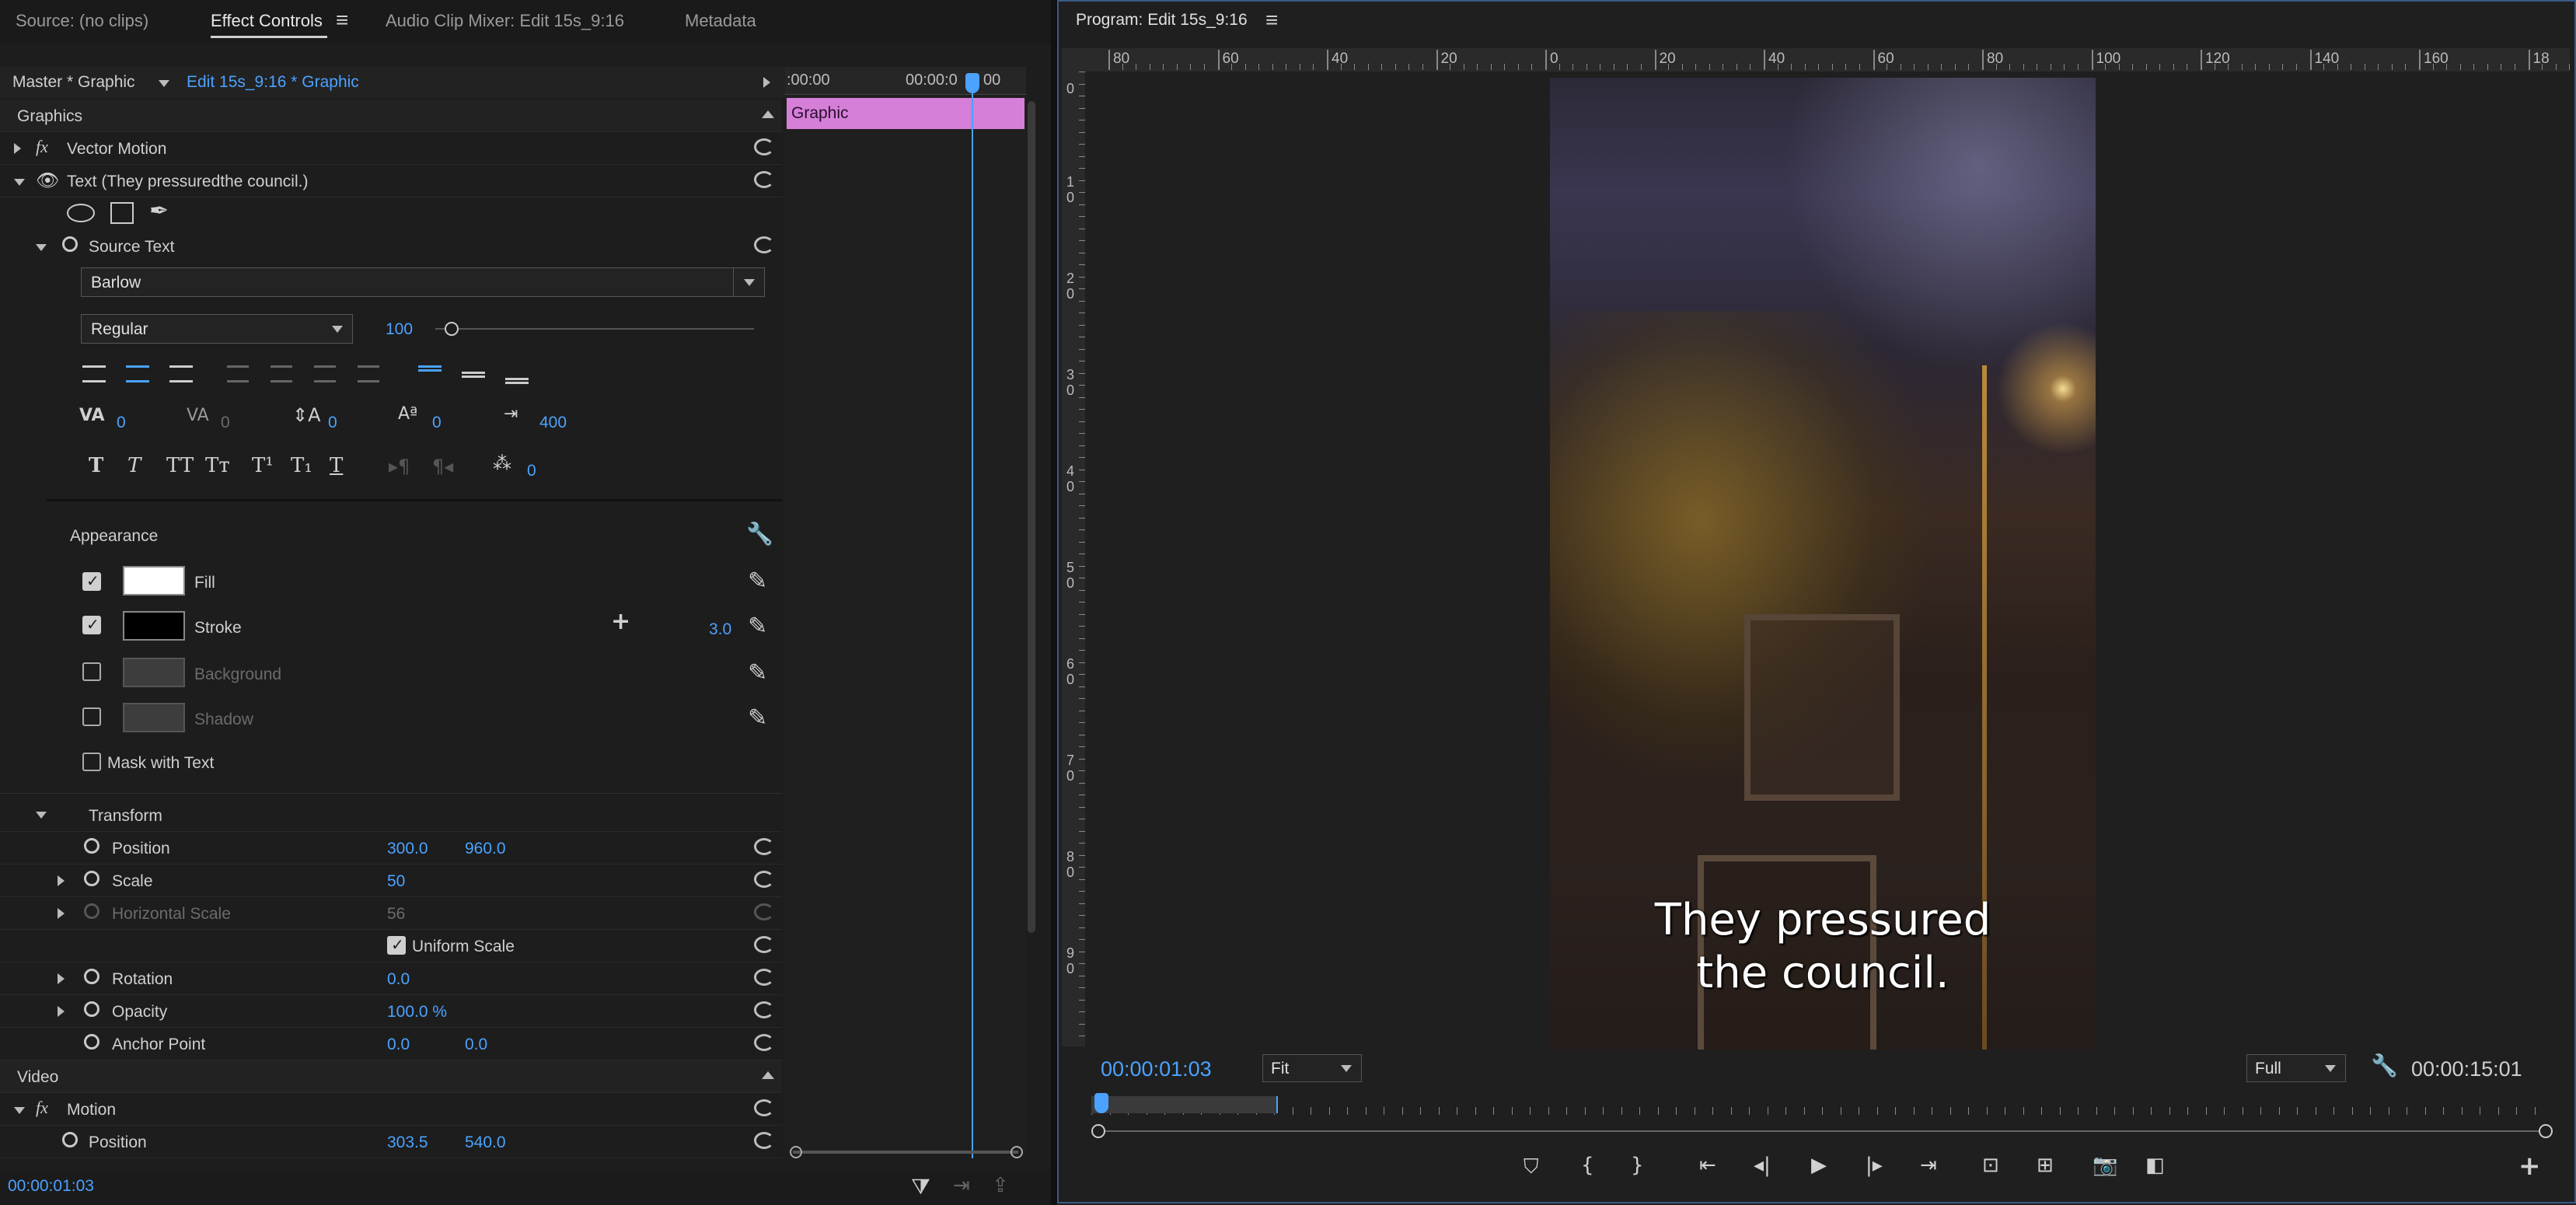 This screenshot has height=1205, width=2576. I want to click on tracking-icon: VA, so click(198, 415).